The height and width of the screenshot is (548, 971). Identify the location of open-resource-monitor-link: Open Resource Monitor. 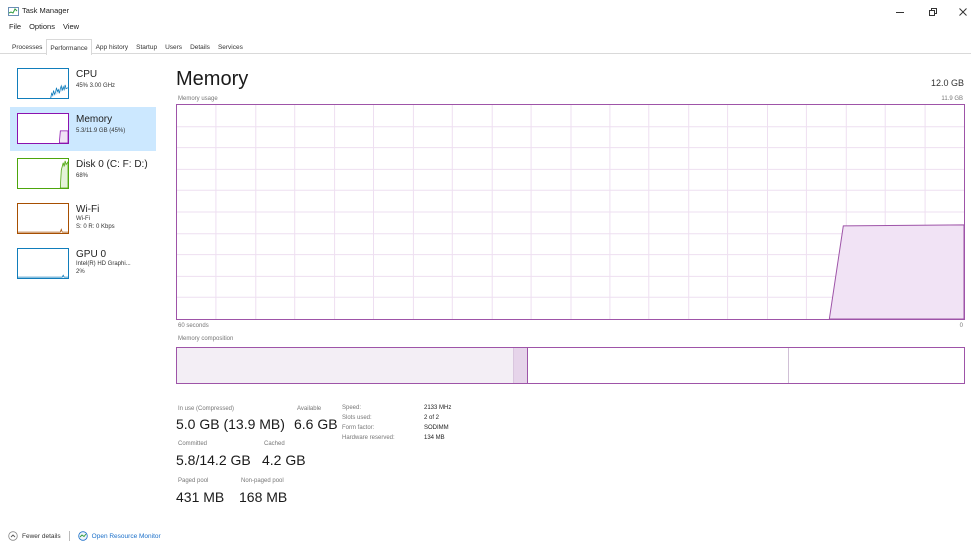
(126, 536).